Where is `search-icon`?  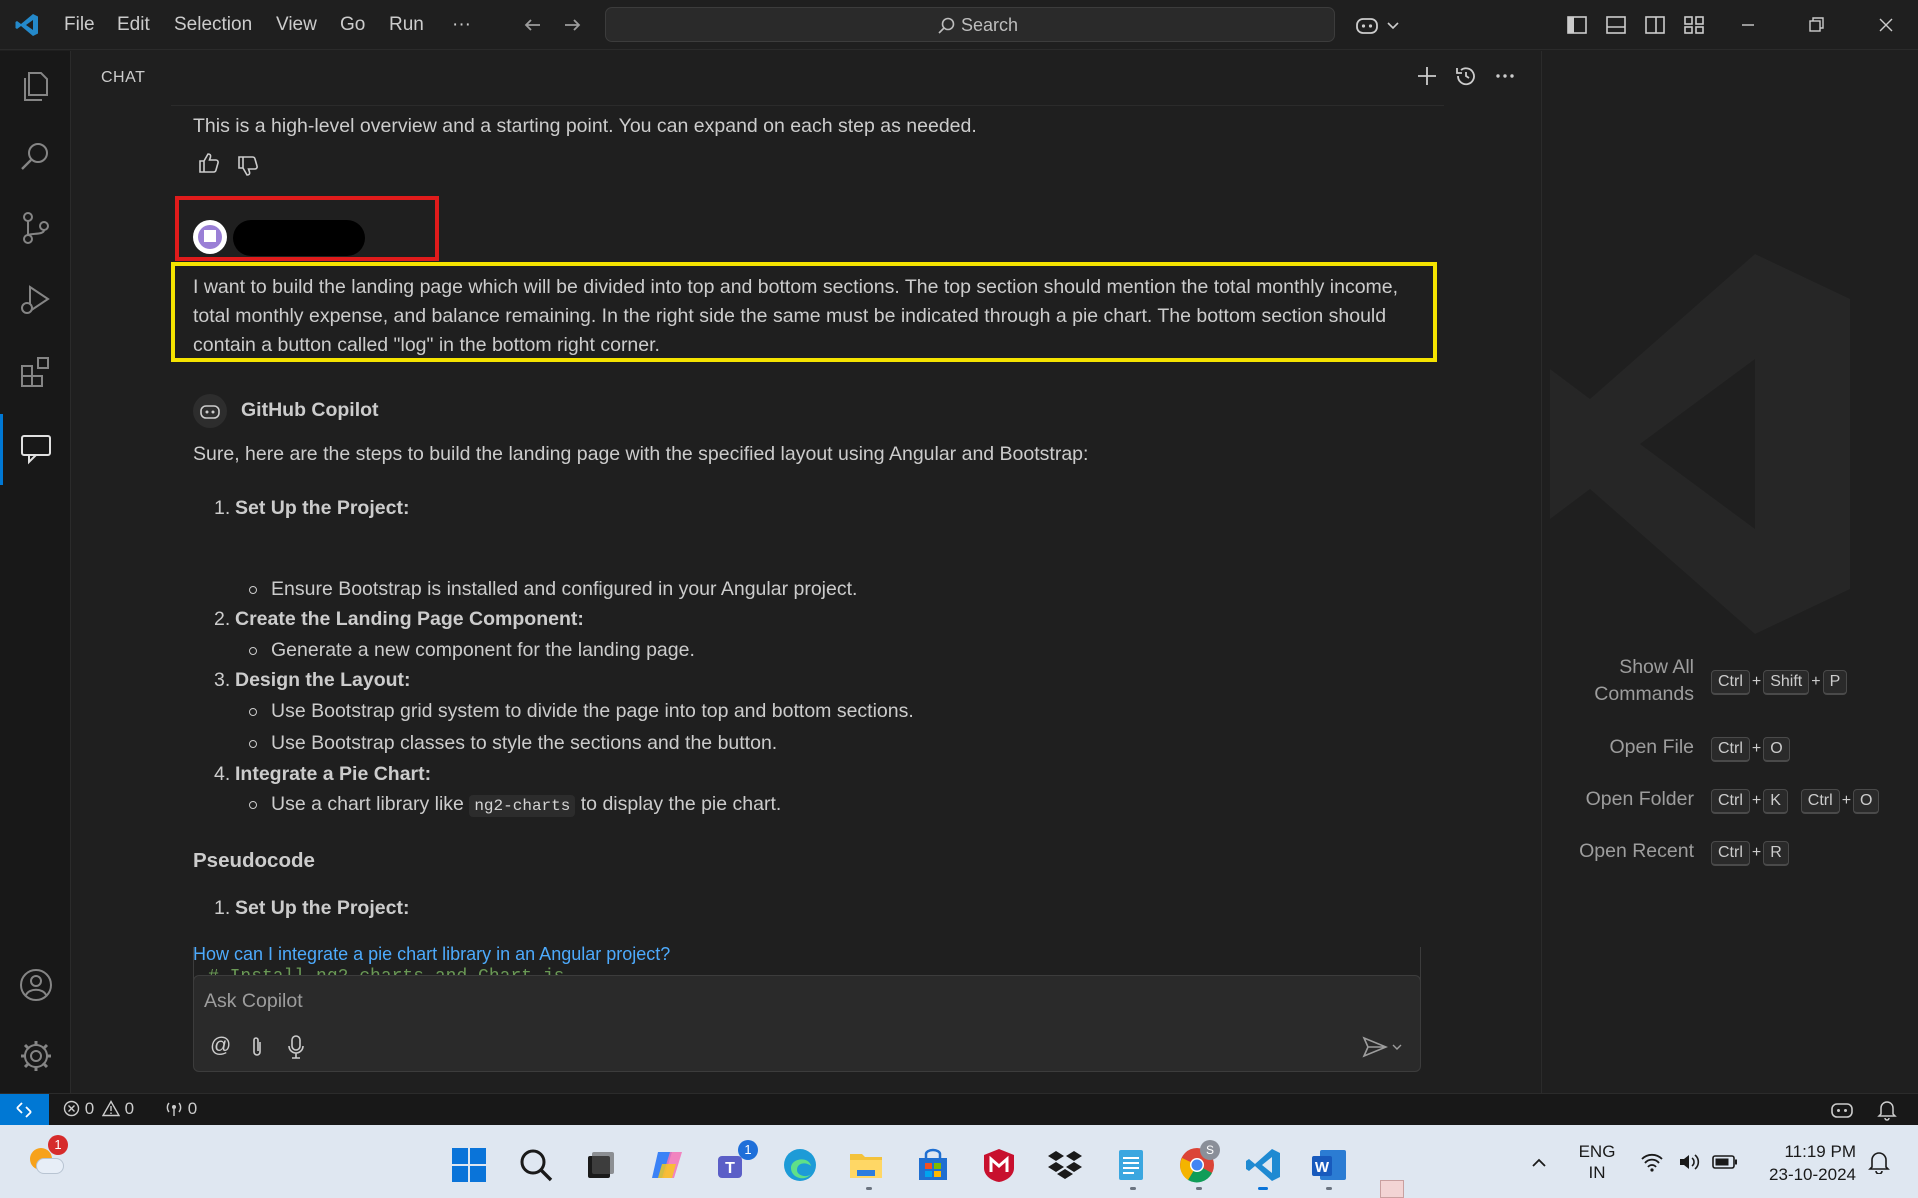
search-icon is located at coordinates (946, 25).